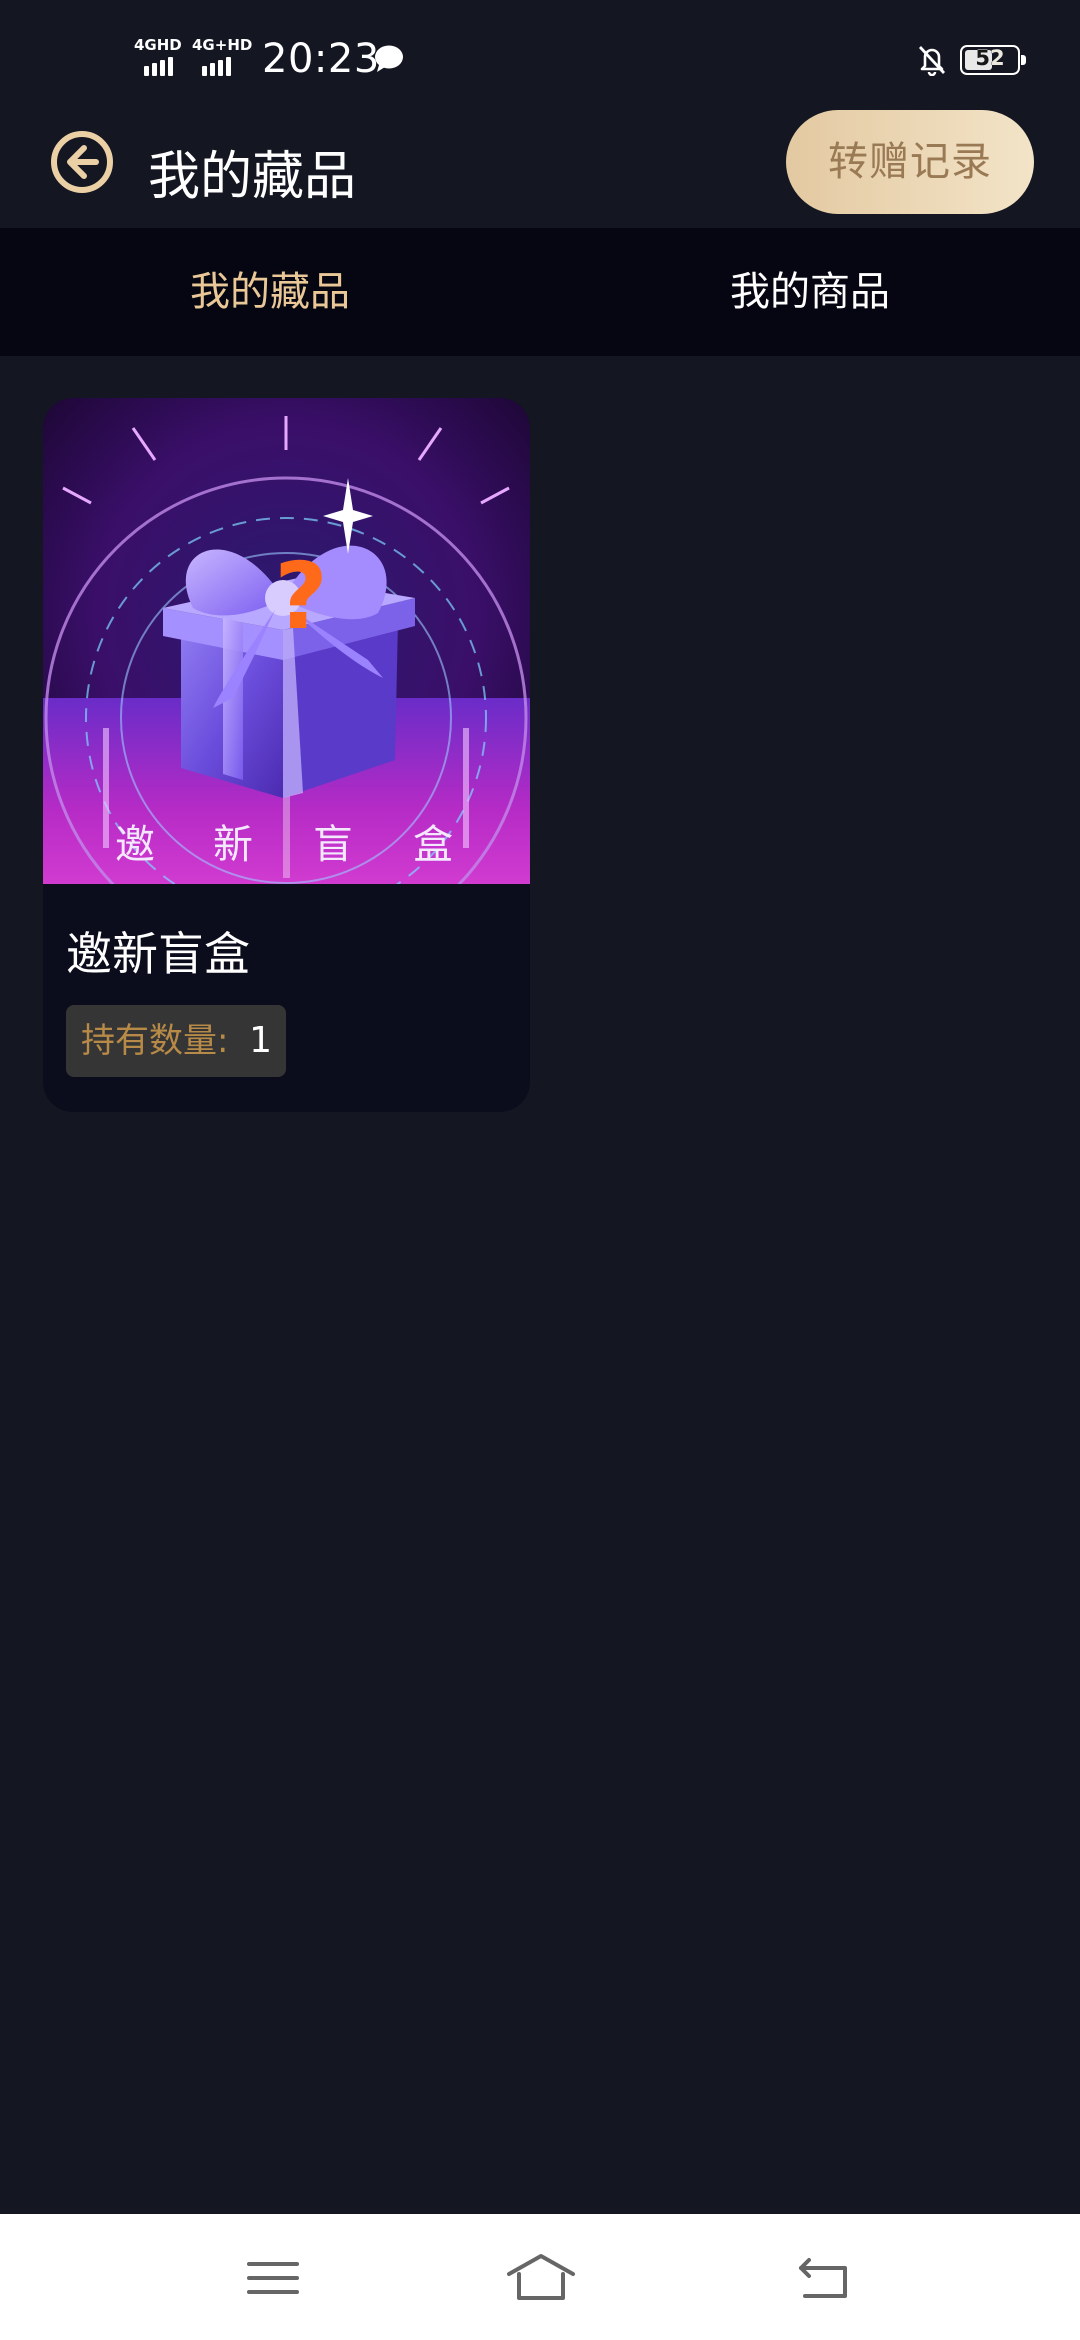  I want to click on system-nav-bar, so click(540, 2277).